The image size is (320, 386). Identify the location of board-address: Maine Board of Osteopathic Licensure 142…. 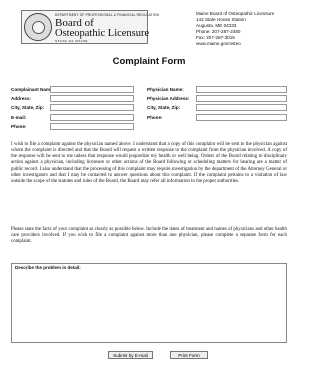
(241, 28).